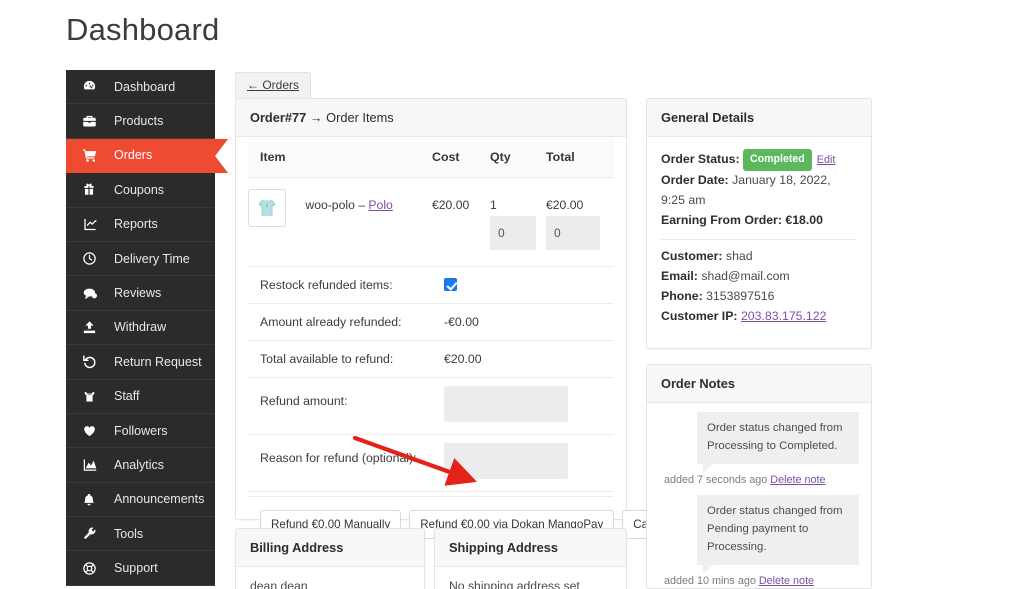  What do you see at coordinates (140, 328) in the screenshot?
I see `sidebar-item-withdraw: Withdraw` at bounding box center [140, 328].